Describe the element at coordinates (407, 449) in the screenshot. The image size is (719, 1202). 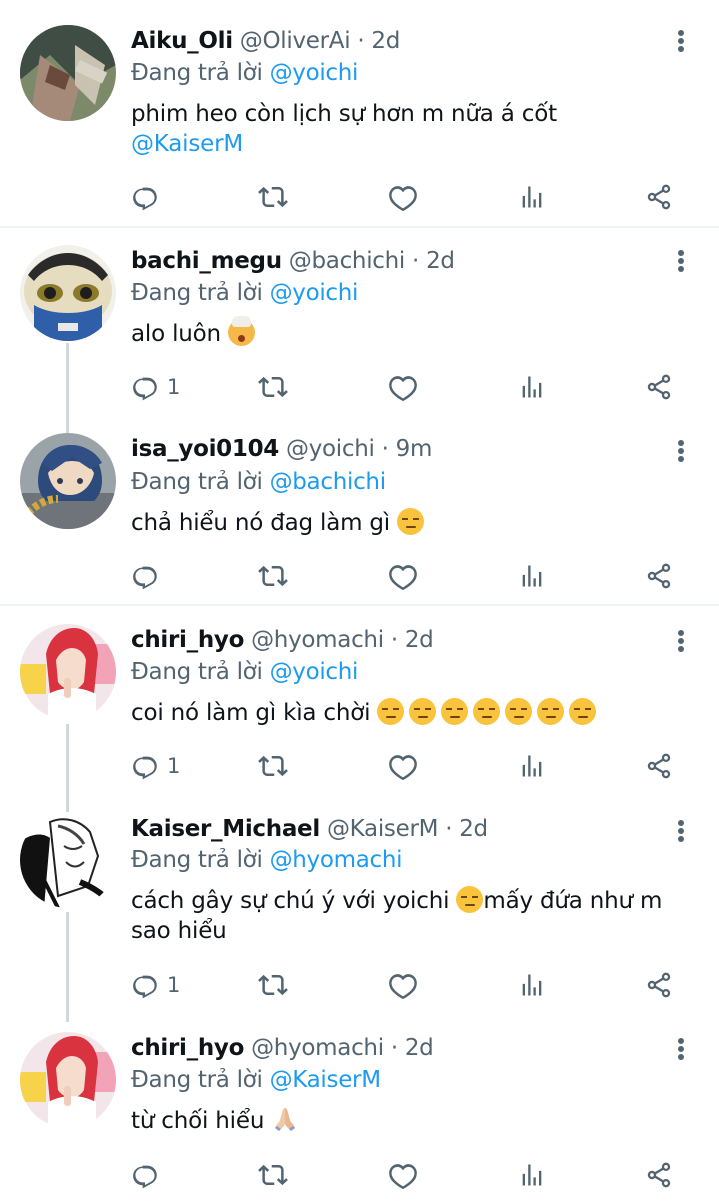
I see `timestamp: · 9m` at that location.